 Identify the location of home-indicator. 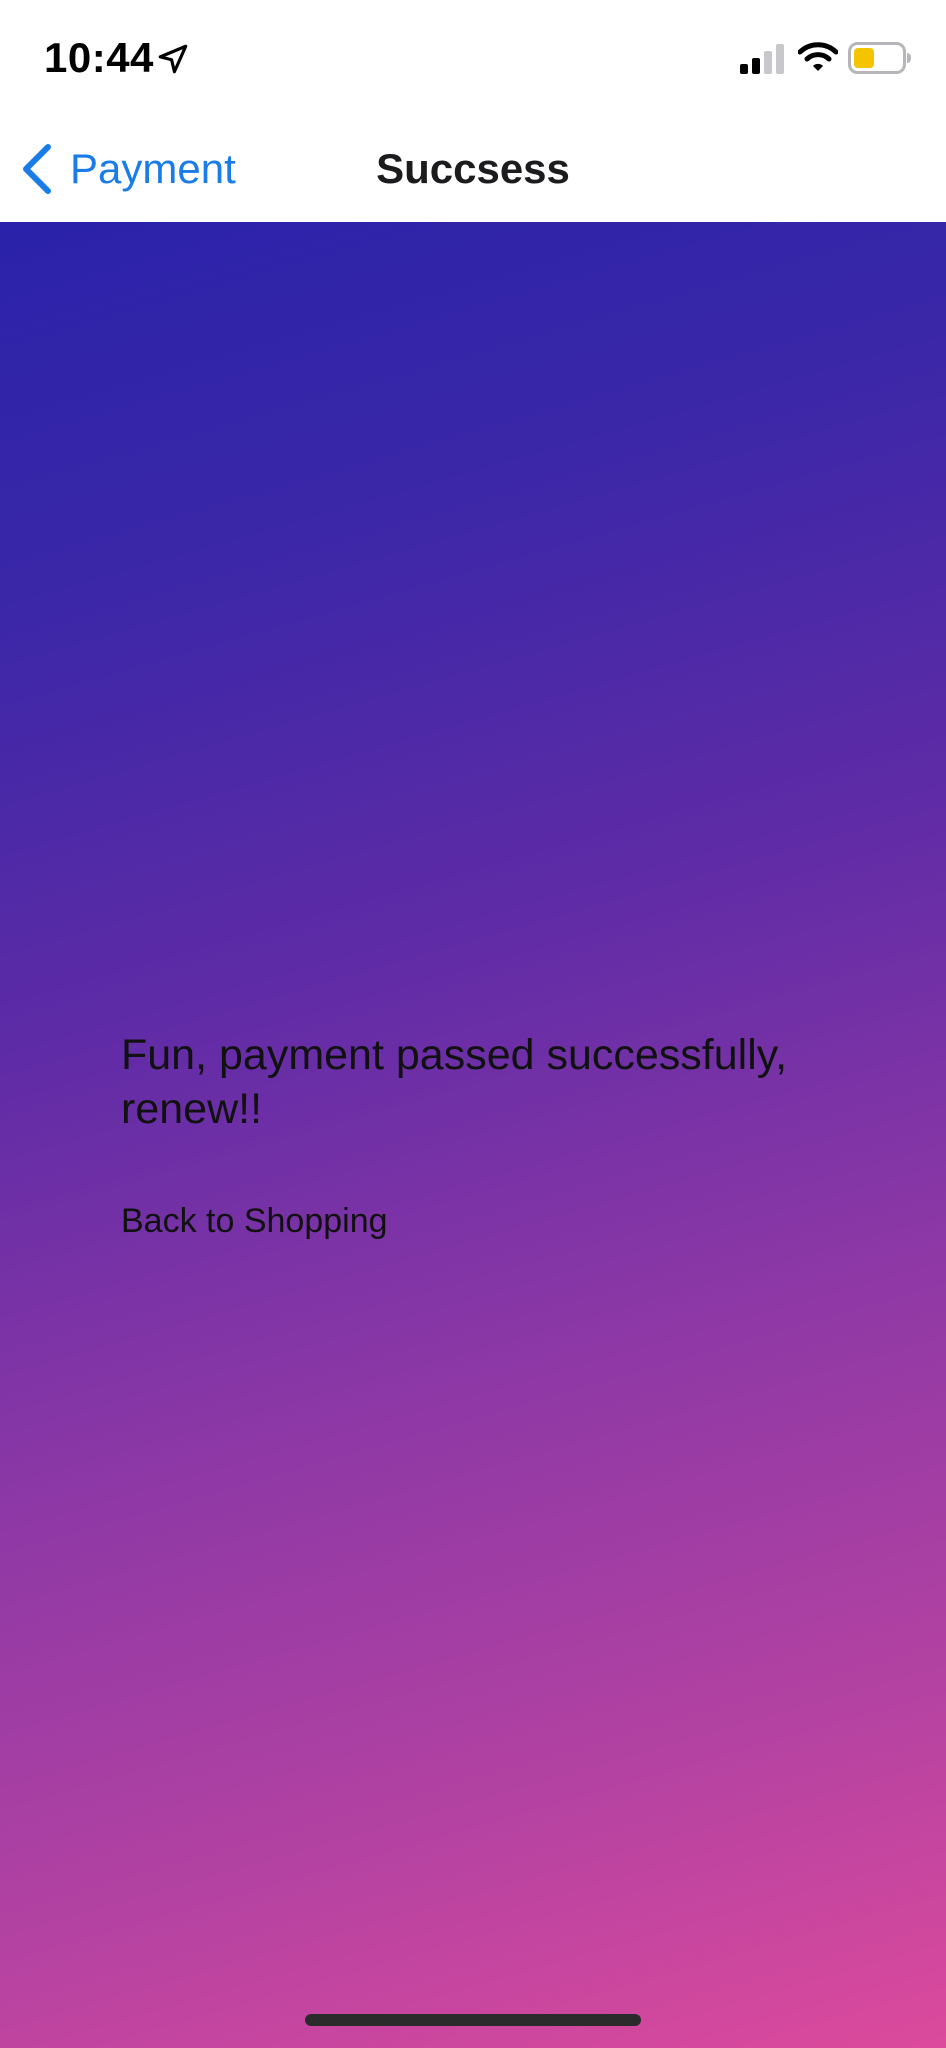
(473, 2020).